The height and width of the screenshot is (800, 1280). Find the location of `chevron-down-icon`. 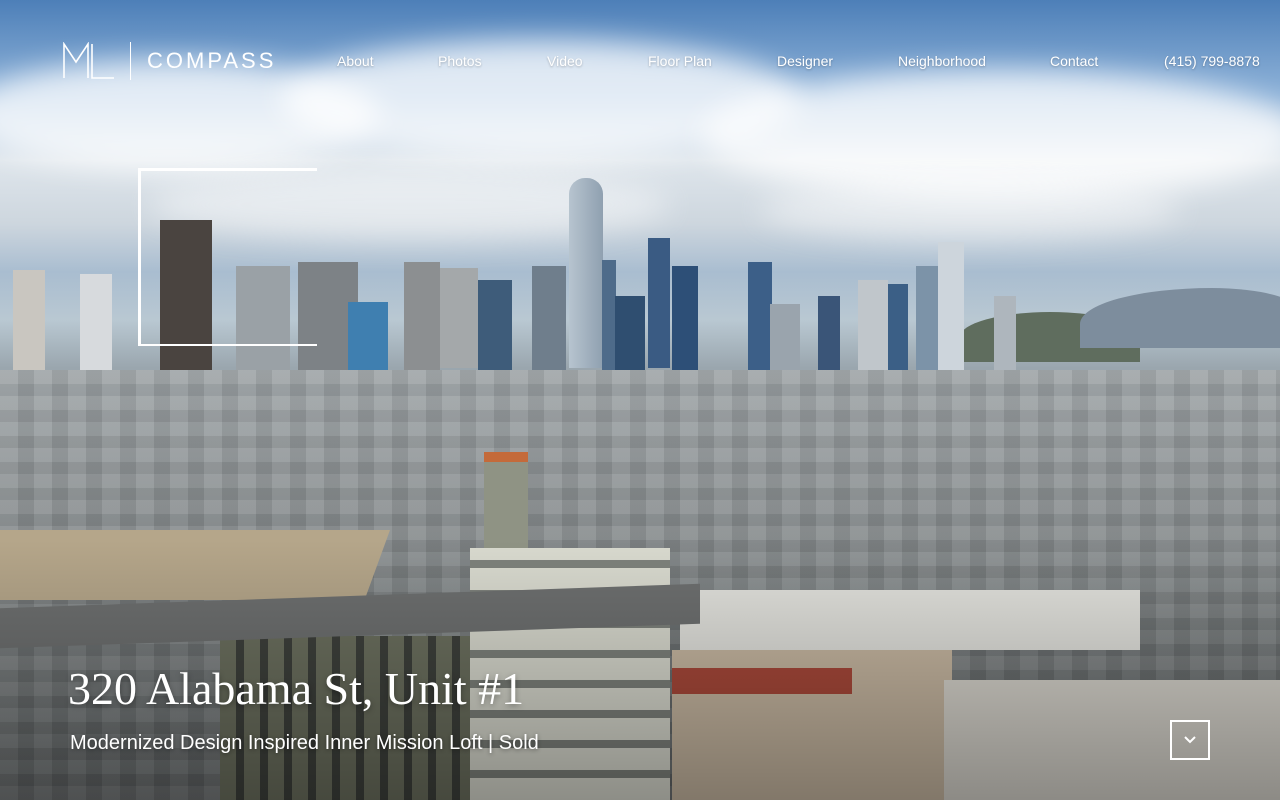

chevron-down-icon is located at coordinates (1190, 740).